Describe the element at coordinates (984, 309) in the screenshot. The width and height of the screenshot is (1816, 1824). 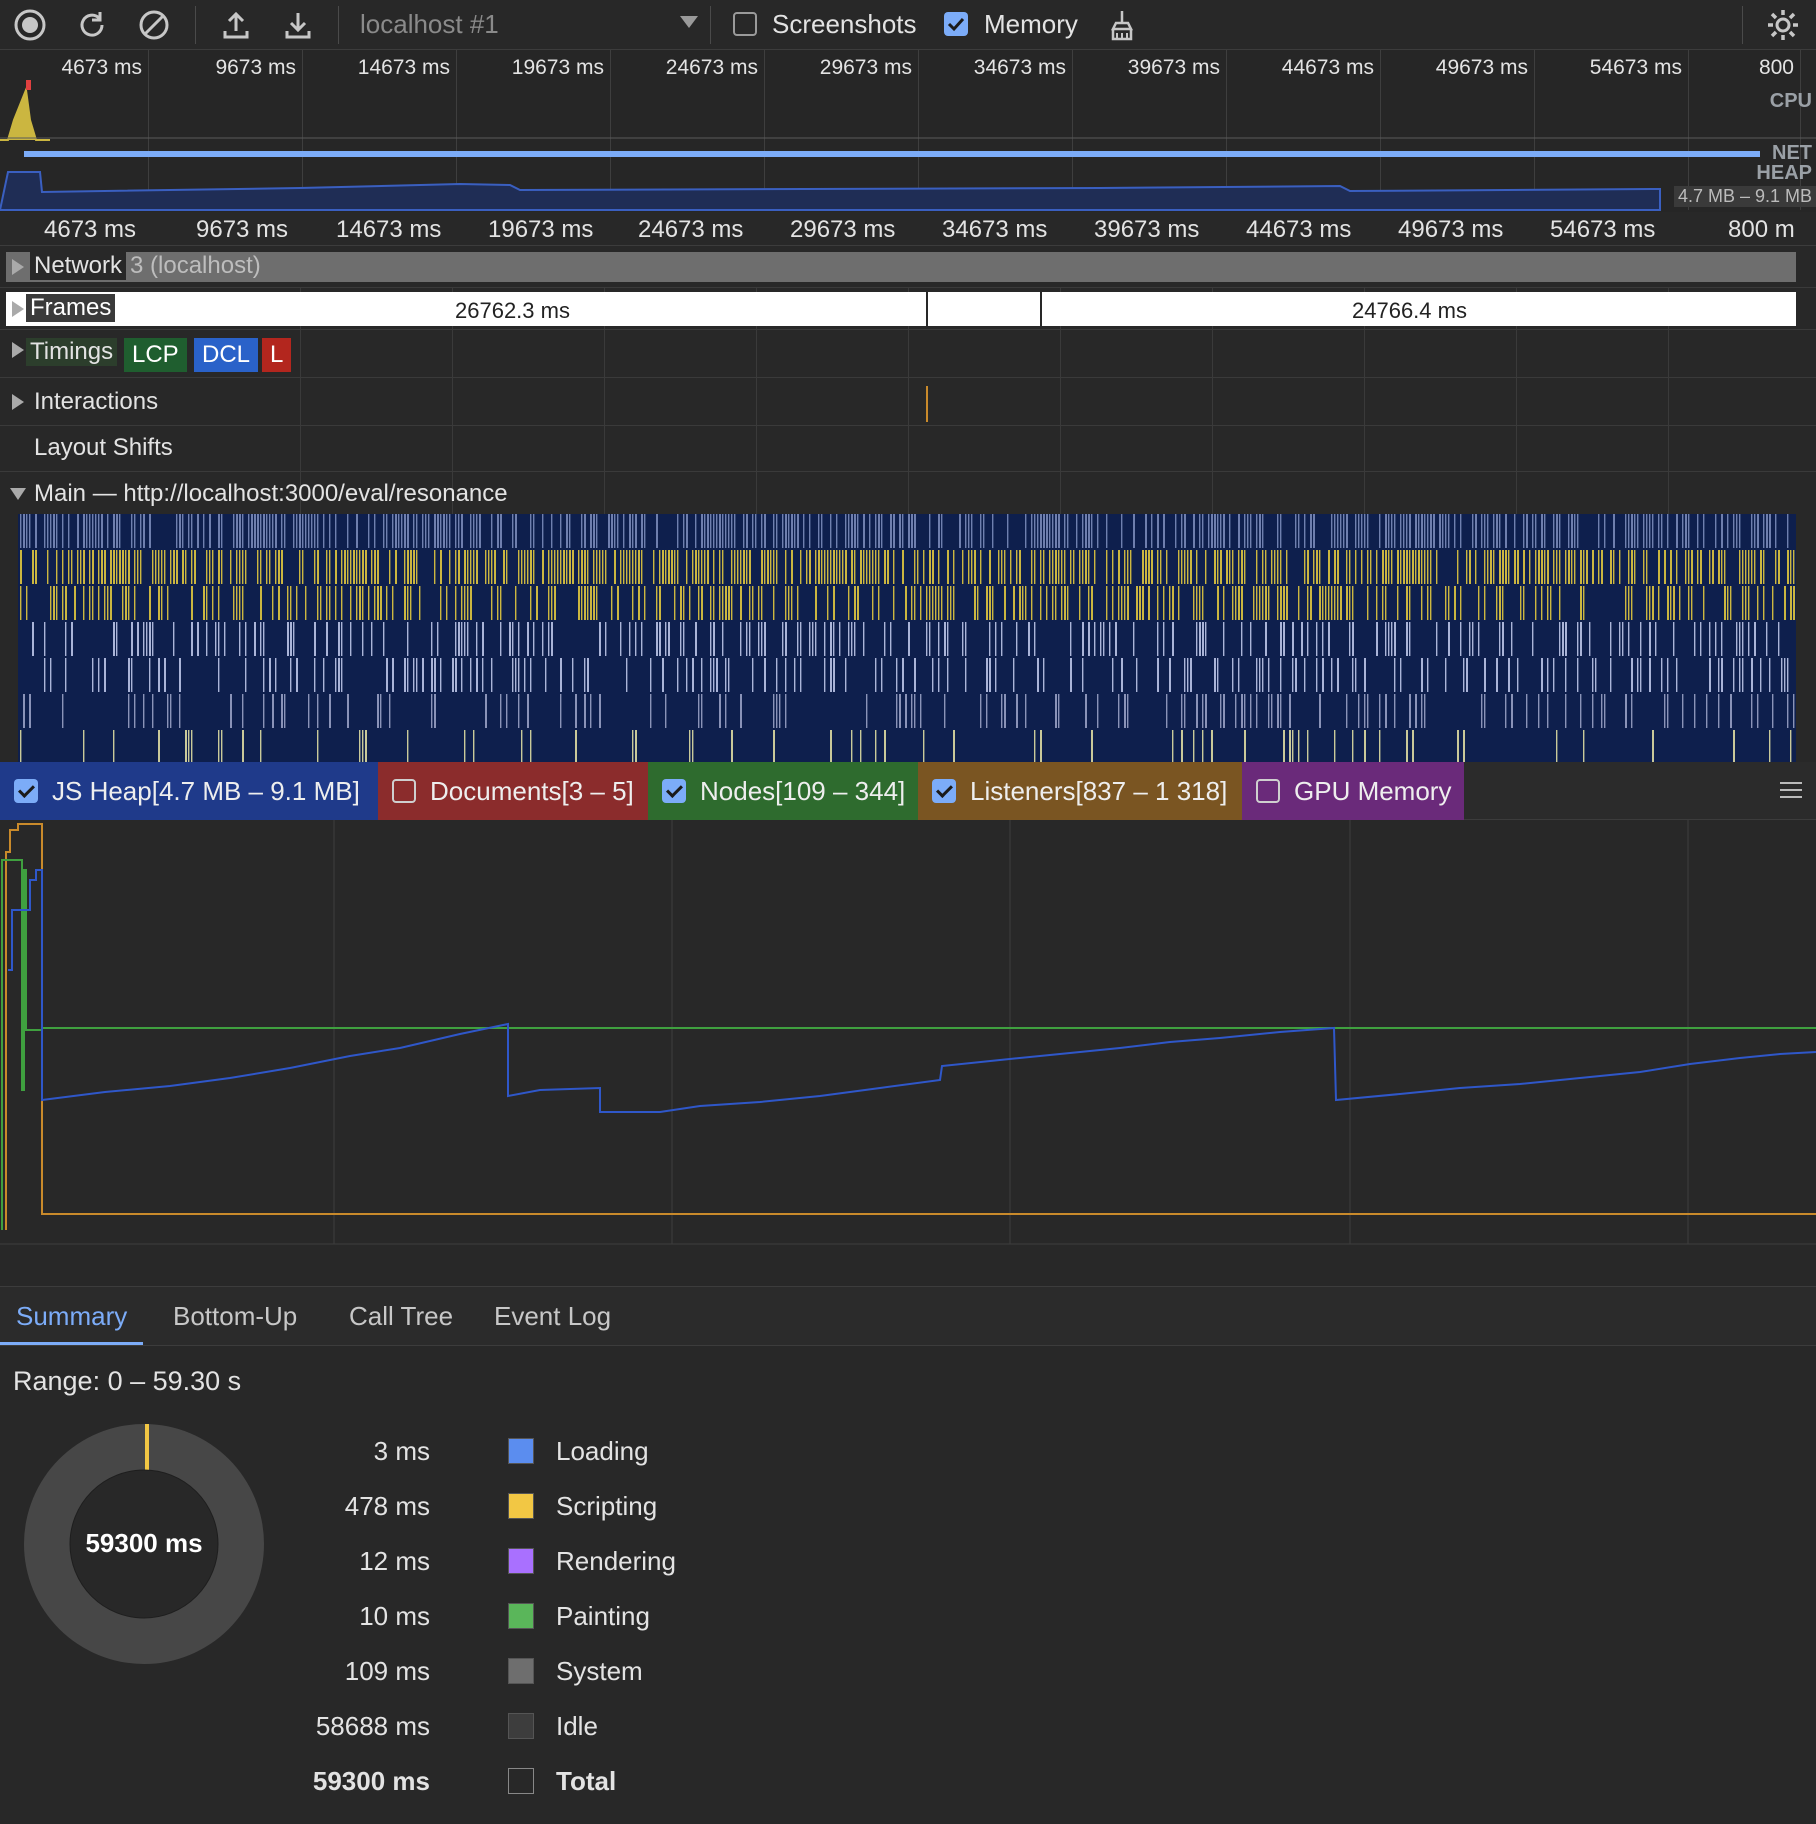
I see `frame-bar` at that location.